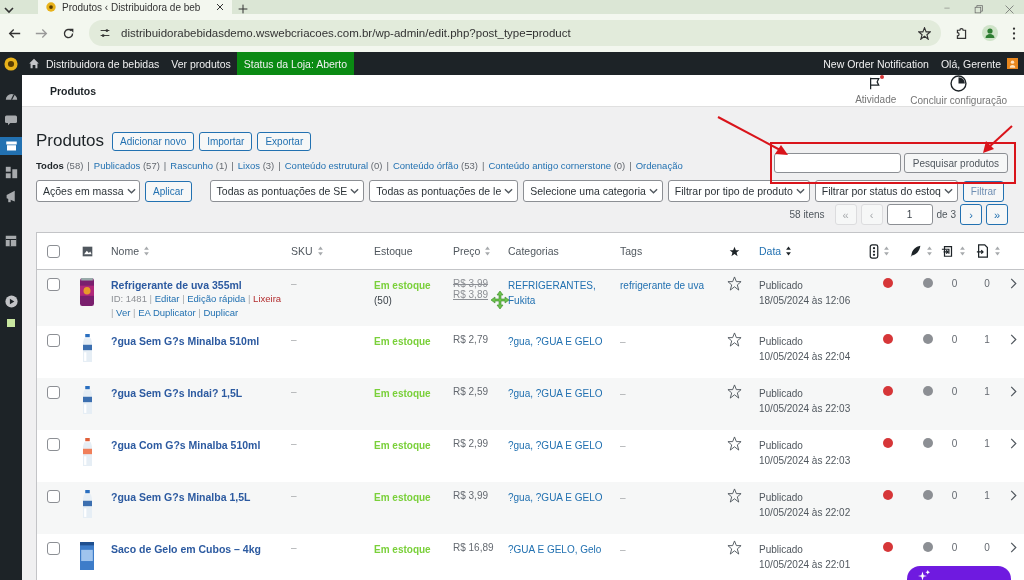  What do you see at coordinates (197, 285) in the screenshot?
I see `product-name-link: Refrigerante de uva 355ml` at bounding box center [197, 285].